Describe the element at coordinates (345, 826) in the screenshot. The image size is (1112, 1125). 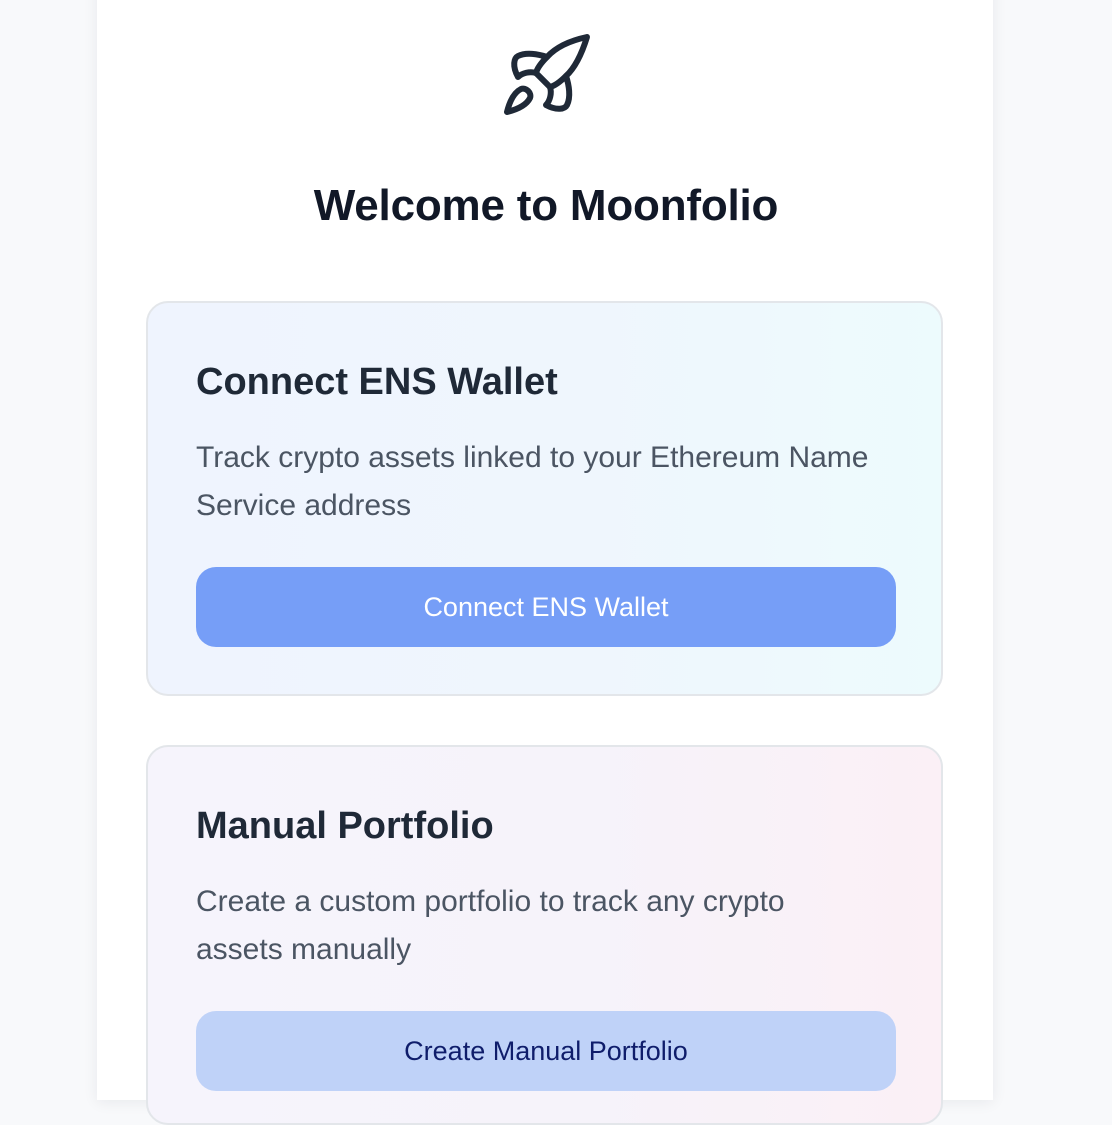
I see `manual-card-title: Manual Portfolio` at that location.